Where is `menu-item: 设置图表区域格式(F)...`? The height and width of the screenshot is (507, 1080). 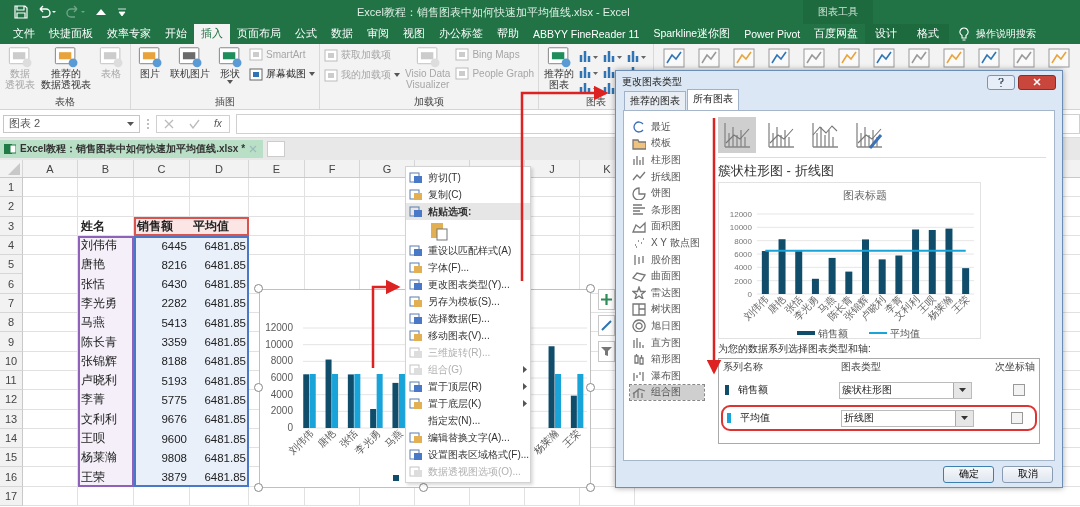
menu-item: 设置图表区域格式(F)... is located at coordinates (468, 454).